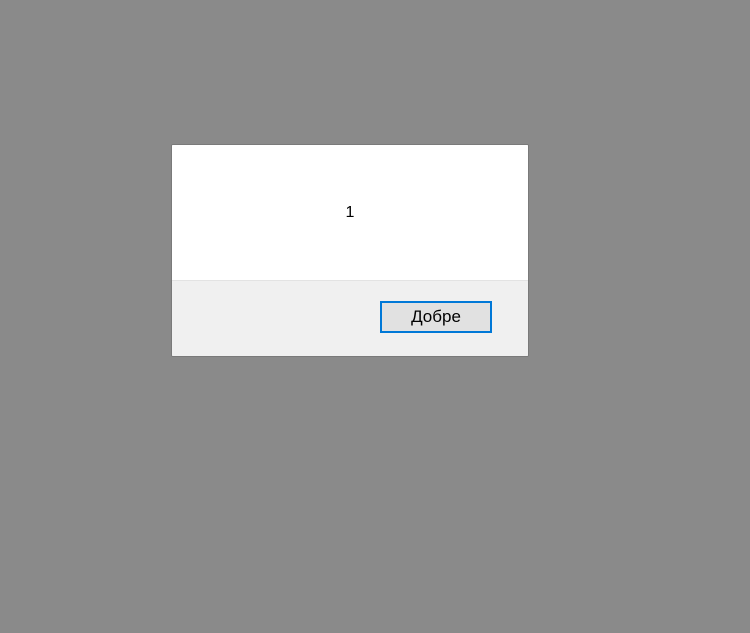 The image size is (750, 633). I want to click on dialog-body: 1, so click(350, 213).